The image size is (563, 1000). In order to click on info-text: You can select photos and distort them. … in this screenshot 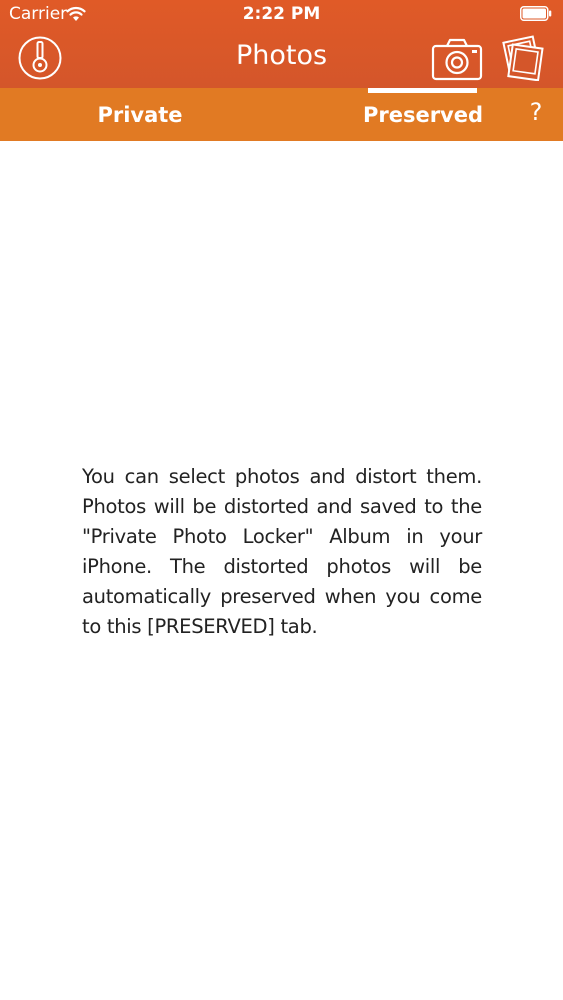, I will do `click(282, 551)`.